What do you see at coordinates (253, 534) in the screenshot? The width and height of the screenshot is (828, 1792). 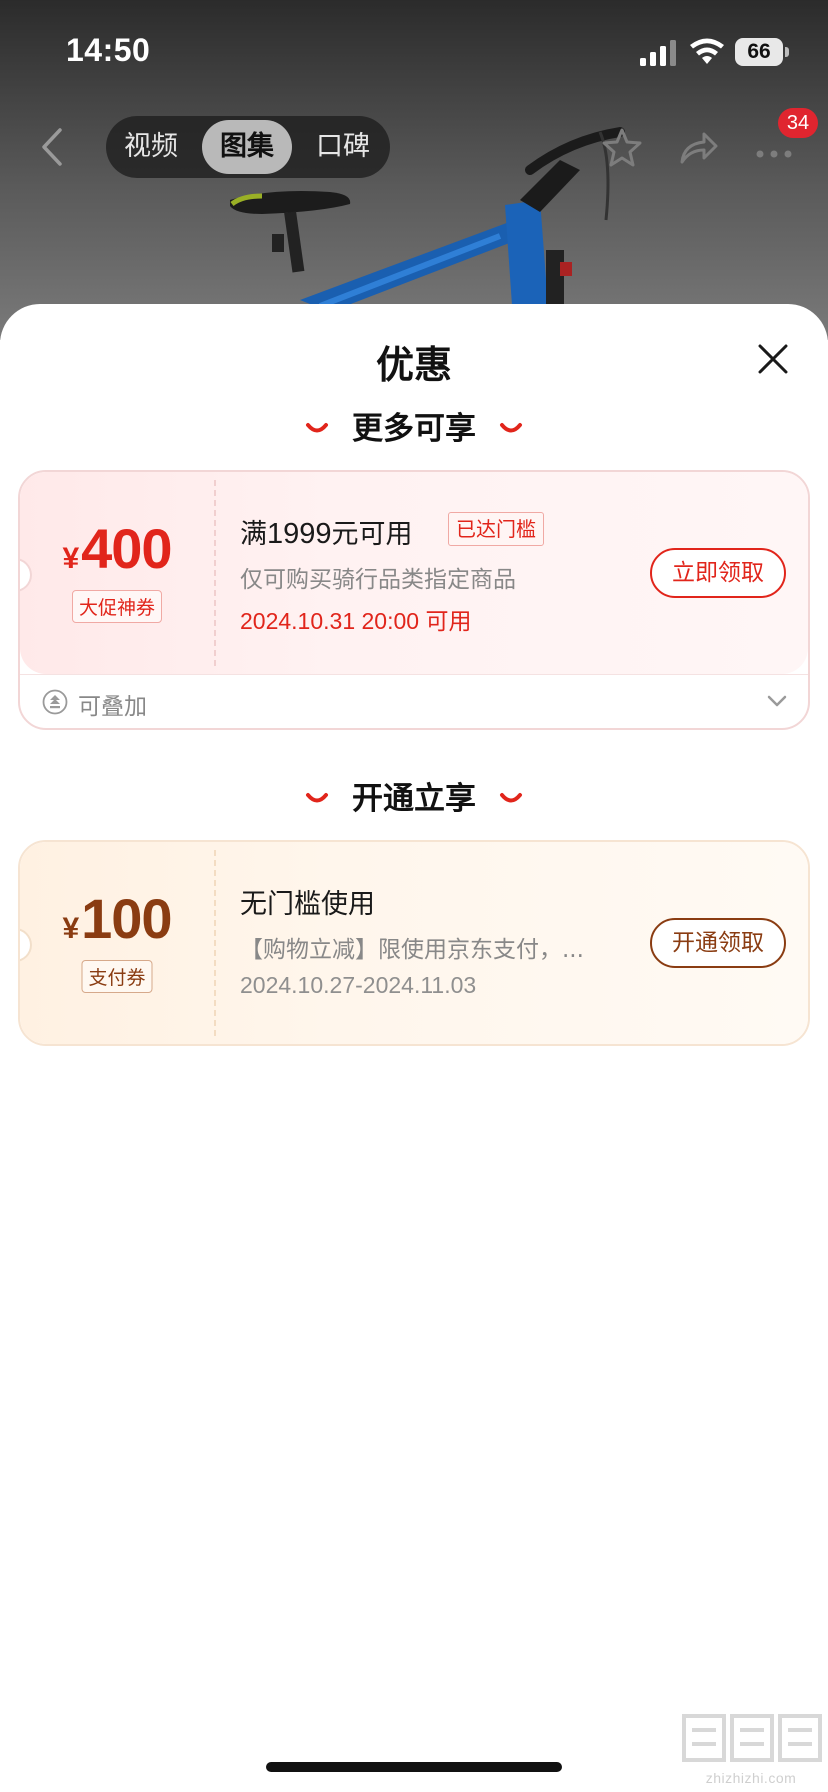 I see `threshold-prefix: 满` at bounding box center [253, 534].